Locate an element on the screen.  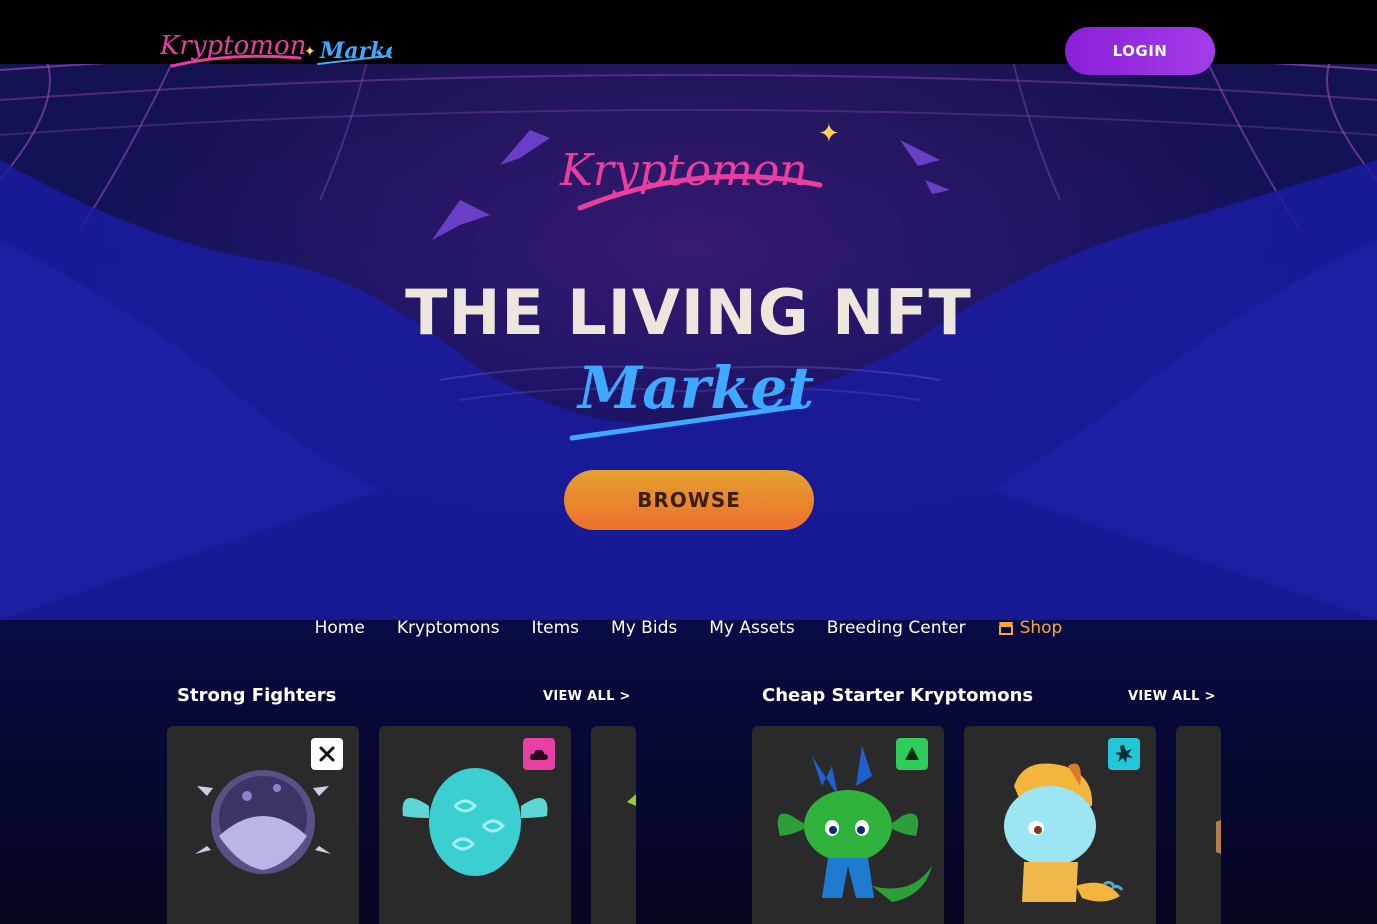
shop-icon is located at coordinates (1005, 628).